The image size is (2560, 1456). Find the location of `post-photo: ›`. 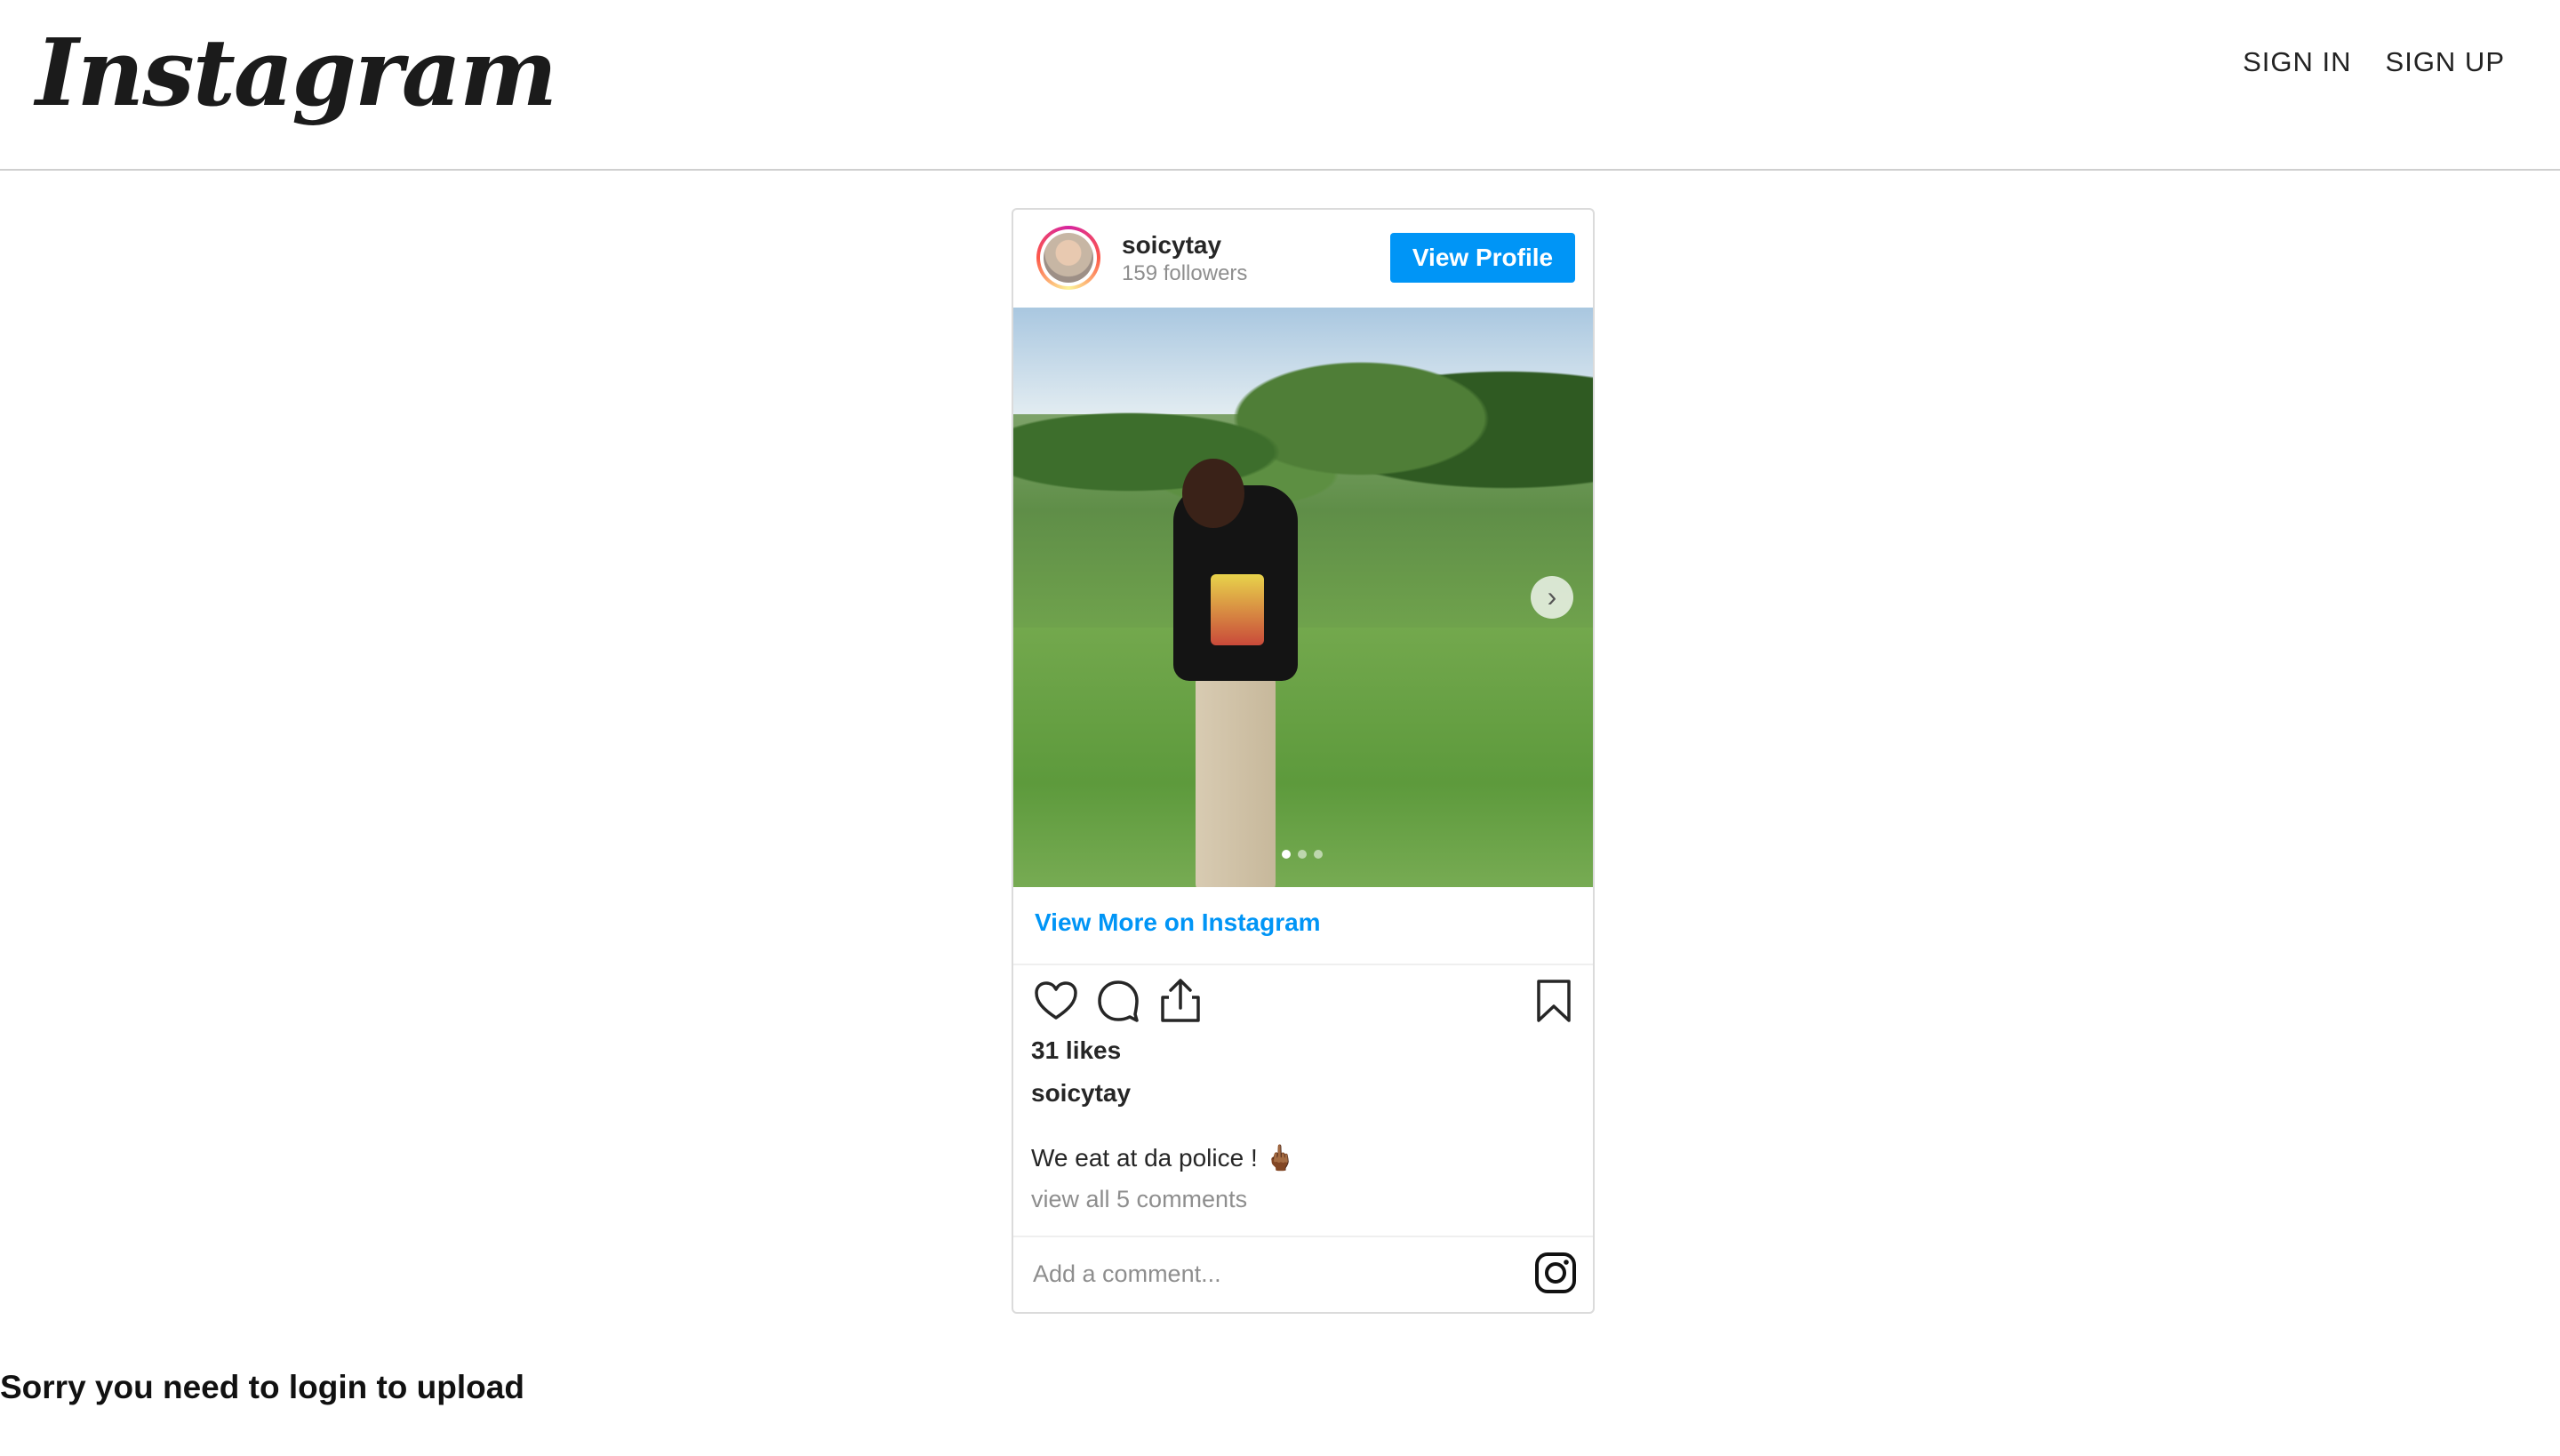

post-photo: › is located at coordinates (1303, 597).